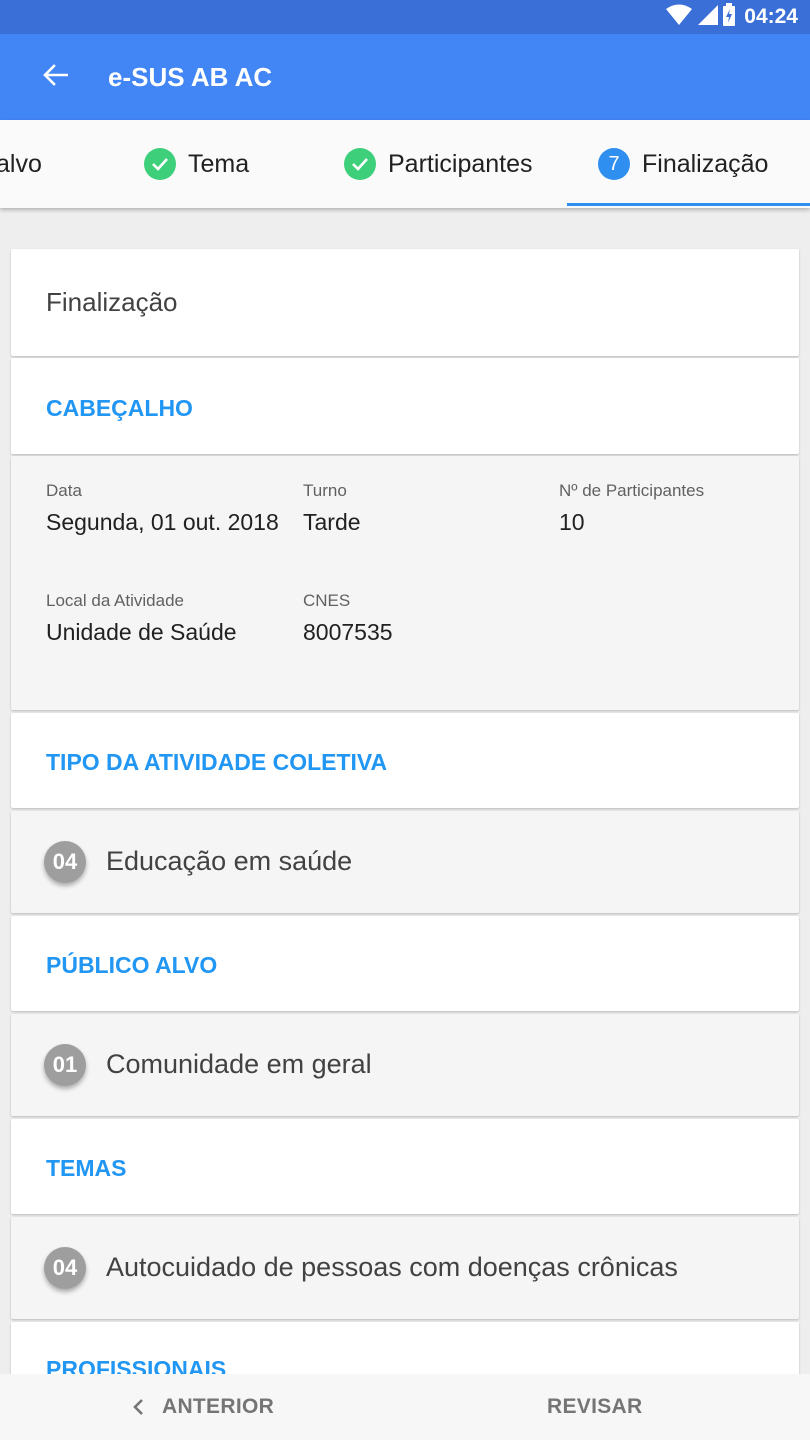 The image size is (810, 1440). I want to click on status-bar: 04:24, so click(405, 17).